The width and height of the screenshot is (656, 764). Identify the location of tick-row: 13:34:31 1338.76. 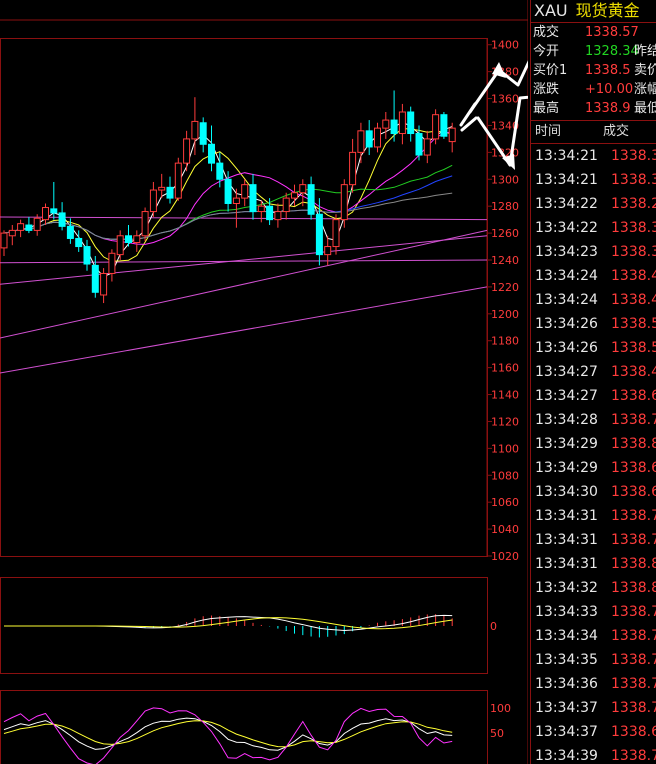
(593, 516).